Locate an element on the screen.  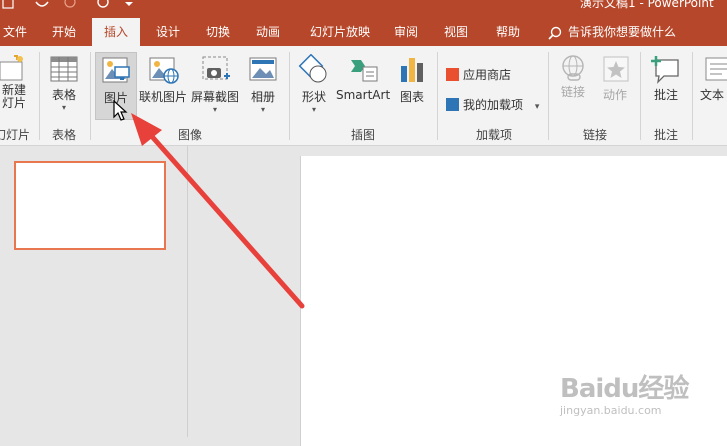
new-slide-icon is located at coordinates (11, 68).